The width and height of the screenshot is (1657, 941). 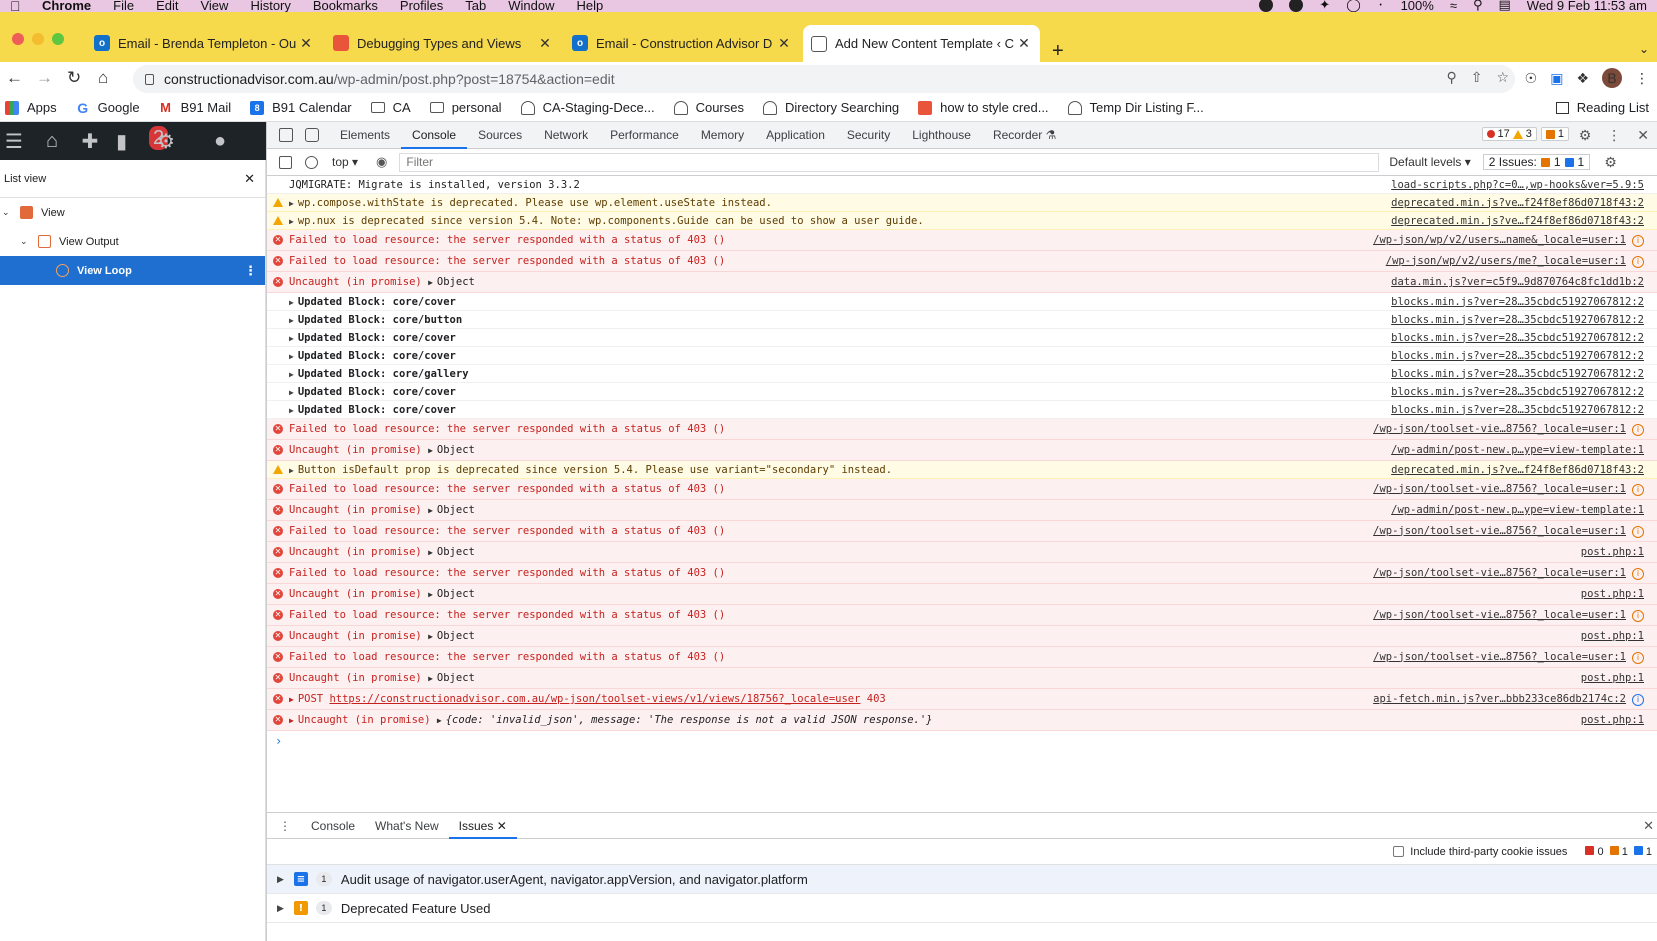 I want to click on wp-settings-gear-icon: ⚙, so click(x=166, y=141).